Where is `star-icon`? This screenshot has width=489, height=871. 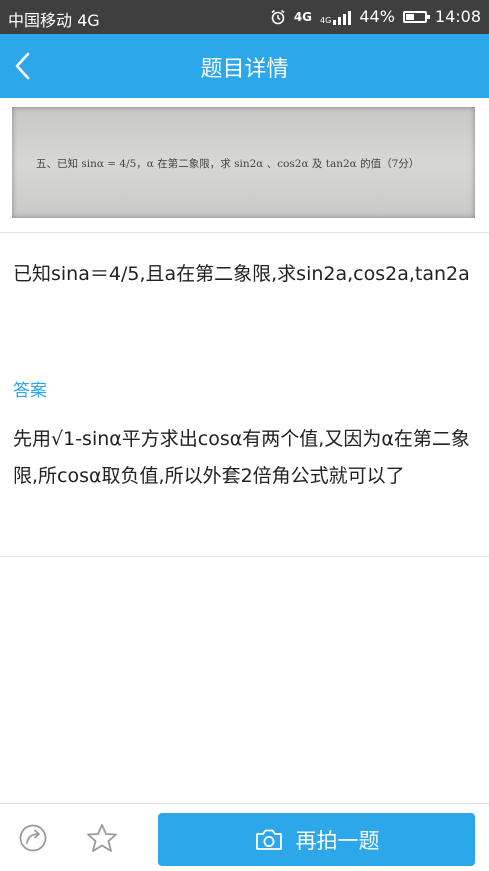
star-icon is located at coordinates (102, 838).